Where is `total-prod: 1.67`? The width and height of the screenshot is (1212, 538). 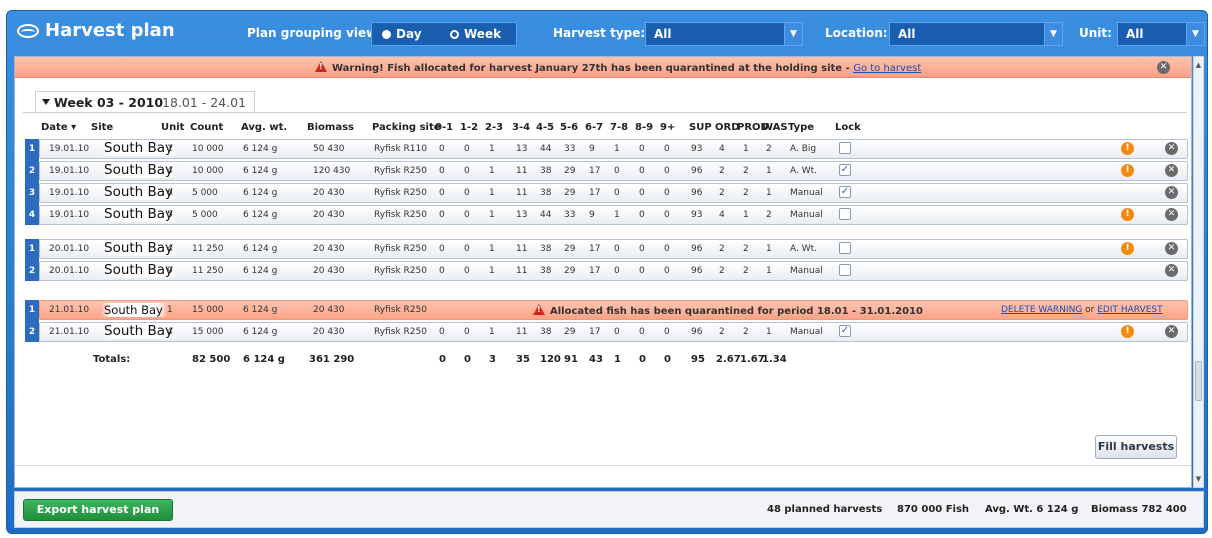
total-prod: 1.67 is located at coordinates (752, 359).